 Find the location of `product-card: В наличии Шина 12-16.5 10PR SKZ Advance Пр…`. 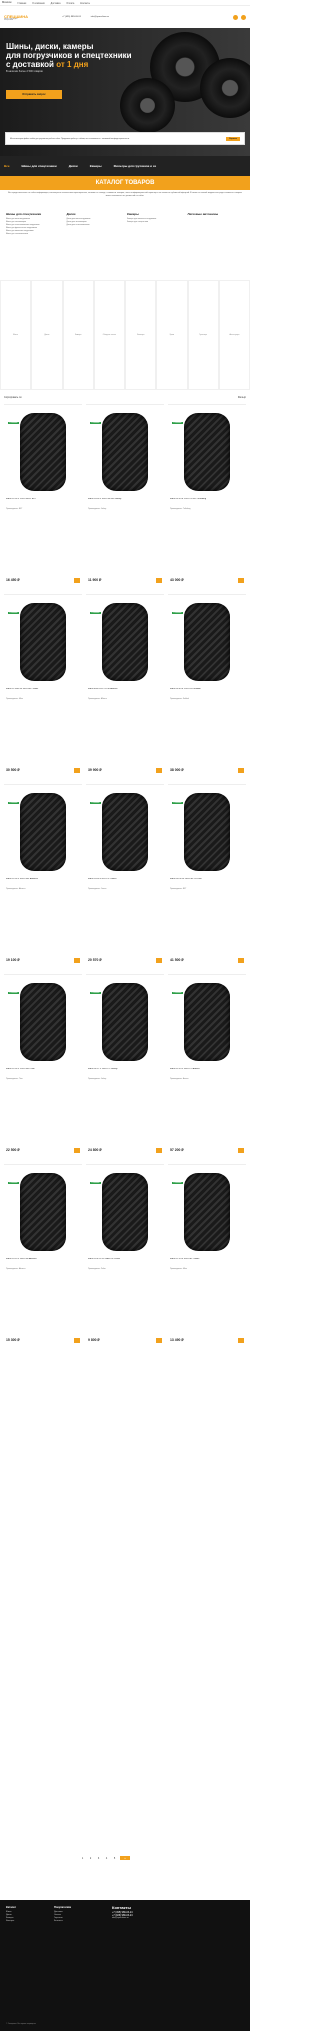

product-card: В наличии Шина 12-16.5 10PR SKZ Advance Пр… is located at coordinates (43, 879).